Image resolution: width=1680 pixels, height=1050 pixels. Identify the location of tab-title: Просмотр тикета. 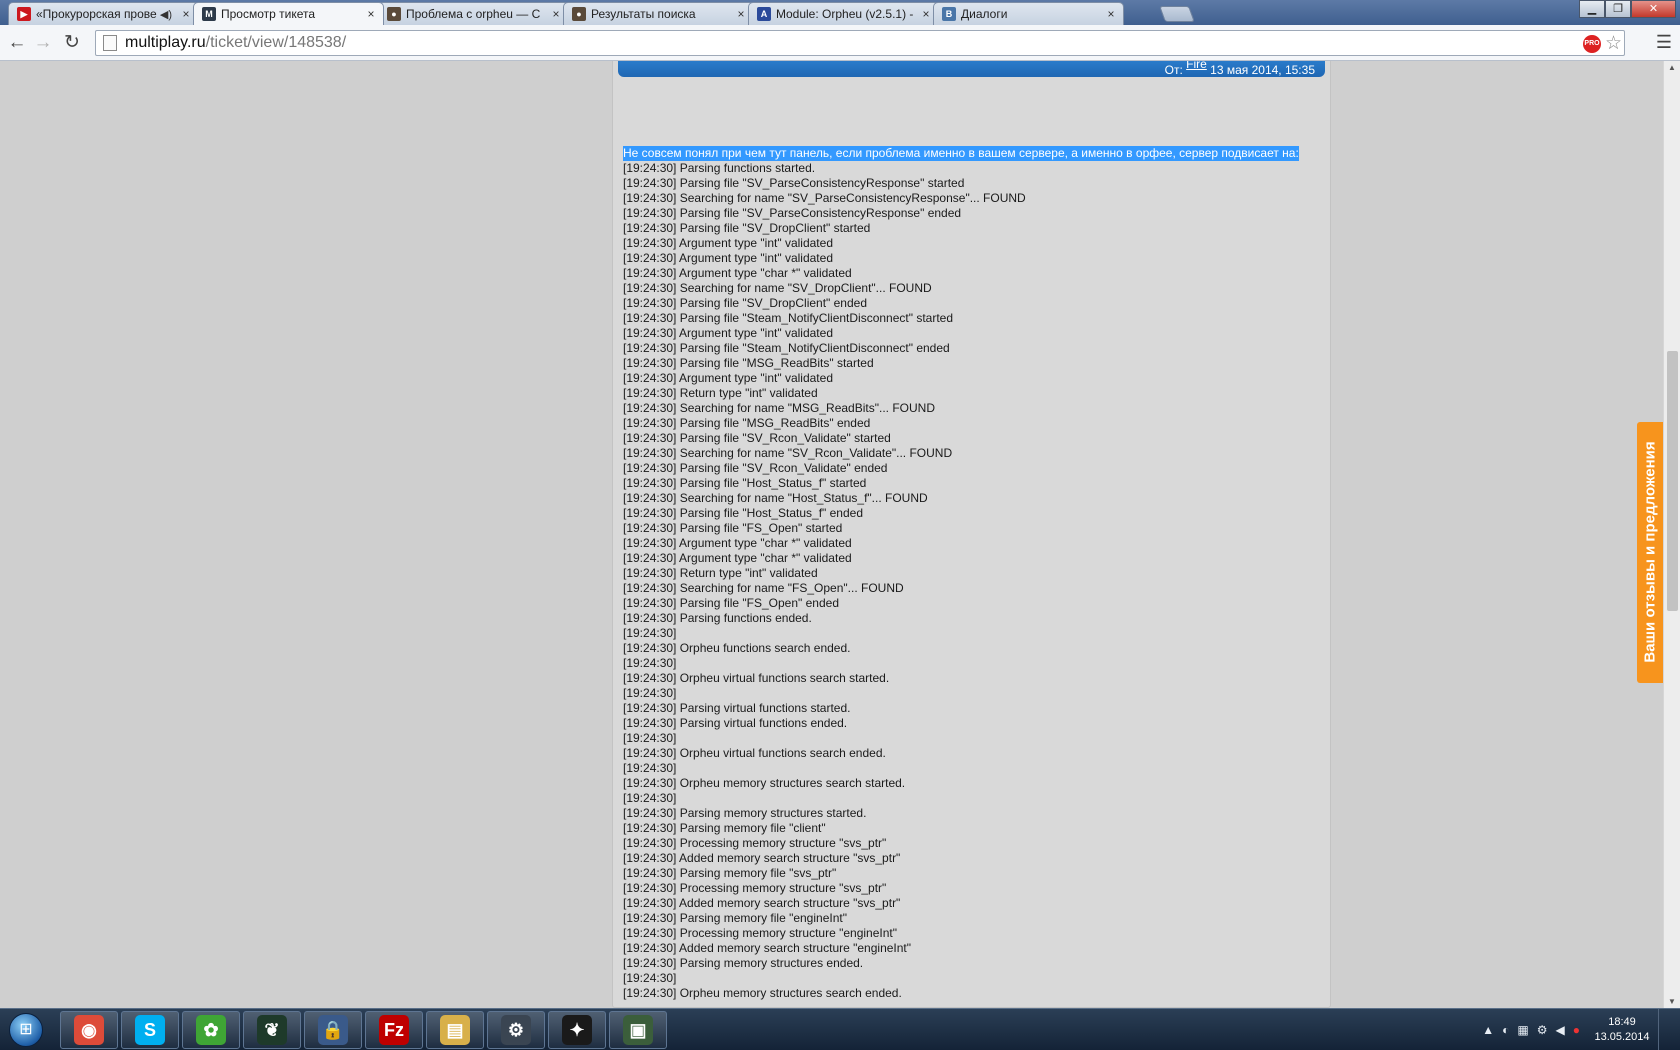
(268, 14).